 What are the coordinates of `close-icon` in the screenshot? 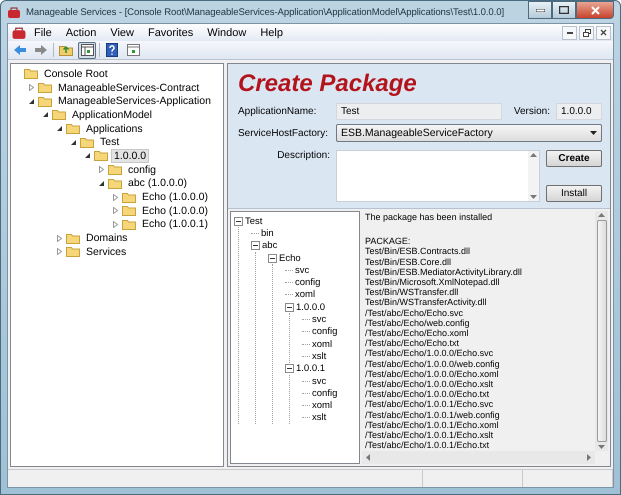 It's located at (595, 10).